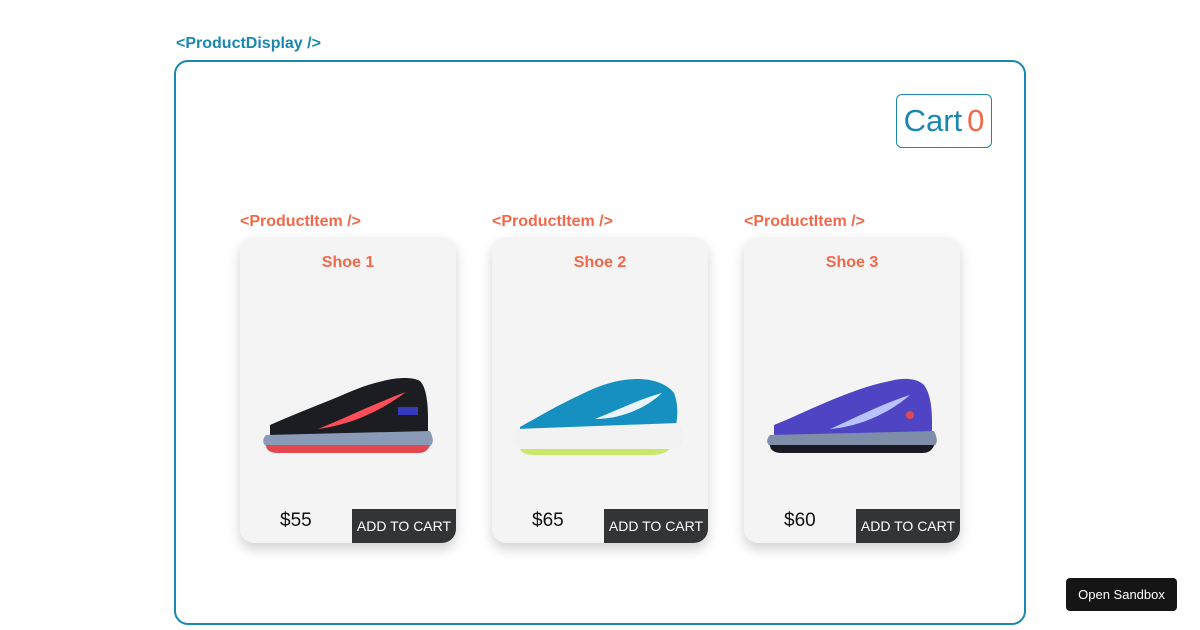  Describe the element at coordinates (933, 120) in the screenshot. I see `cart-label: Cart` at that location.